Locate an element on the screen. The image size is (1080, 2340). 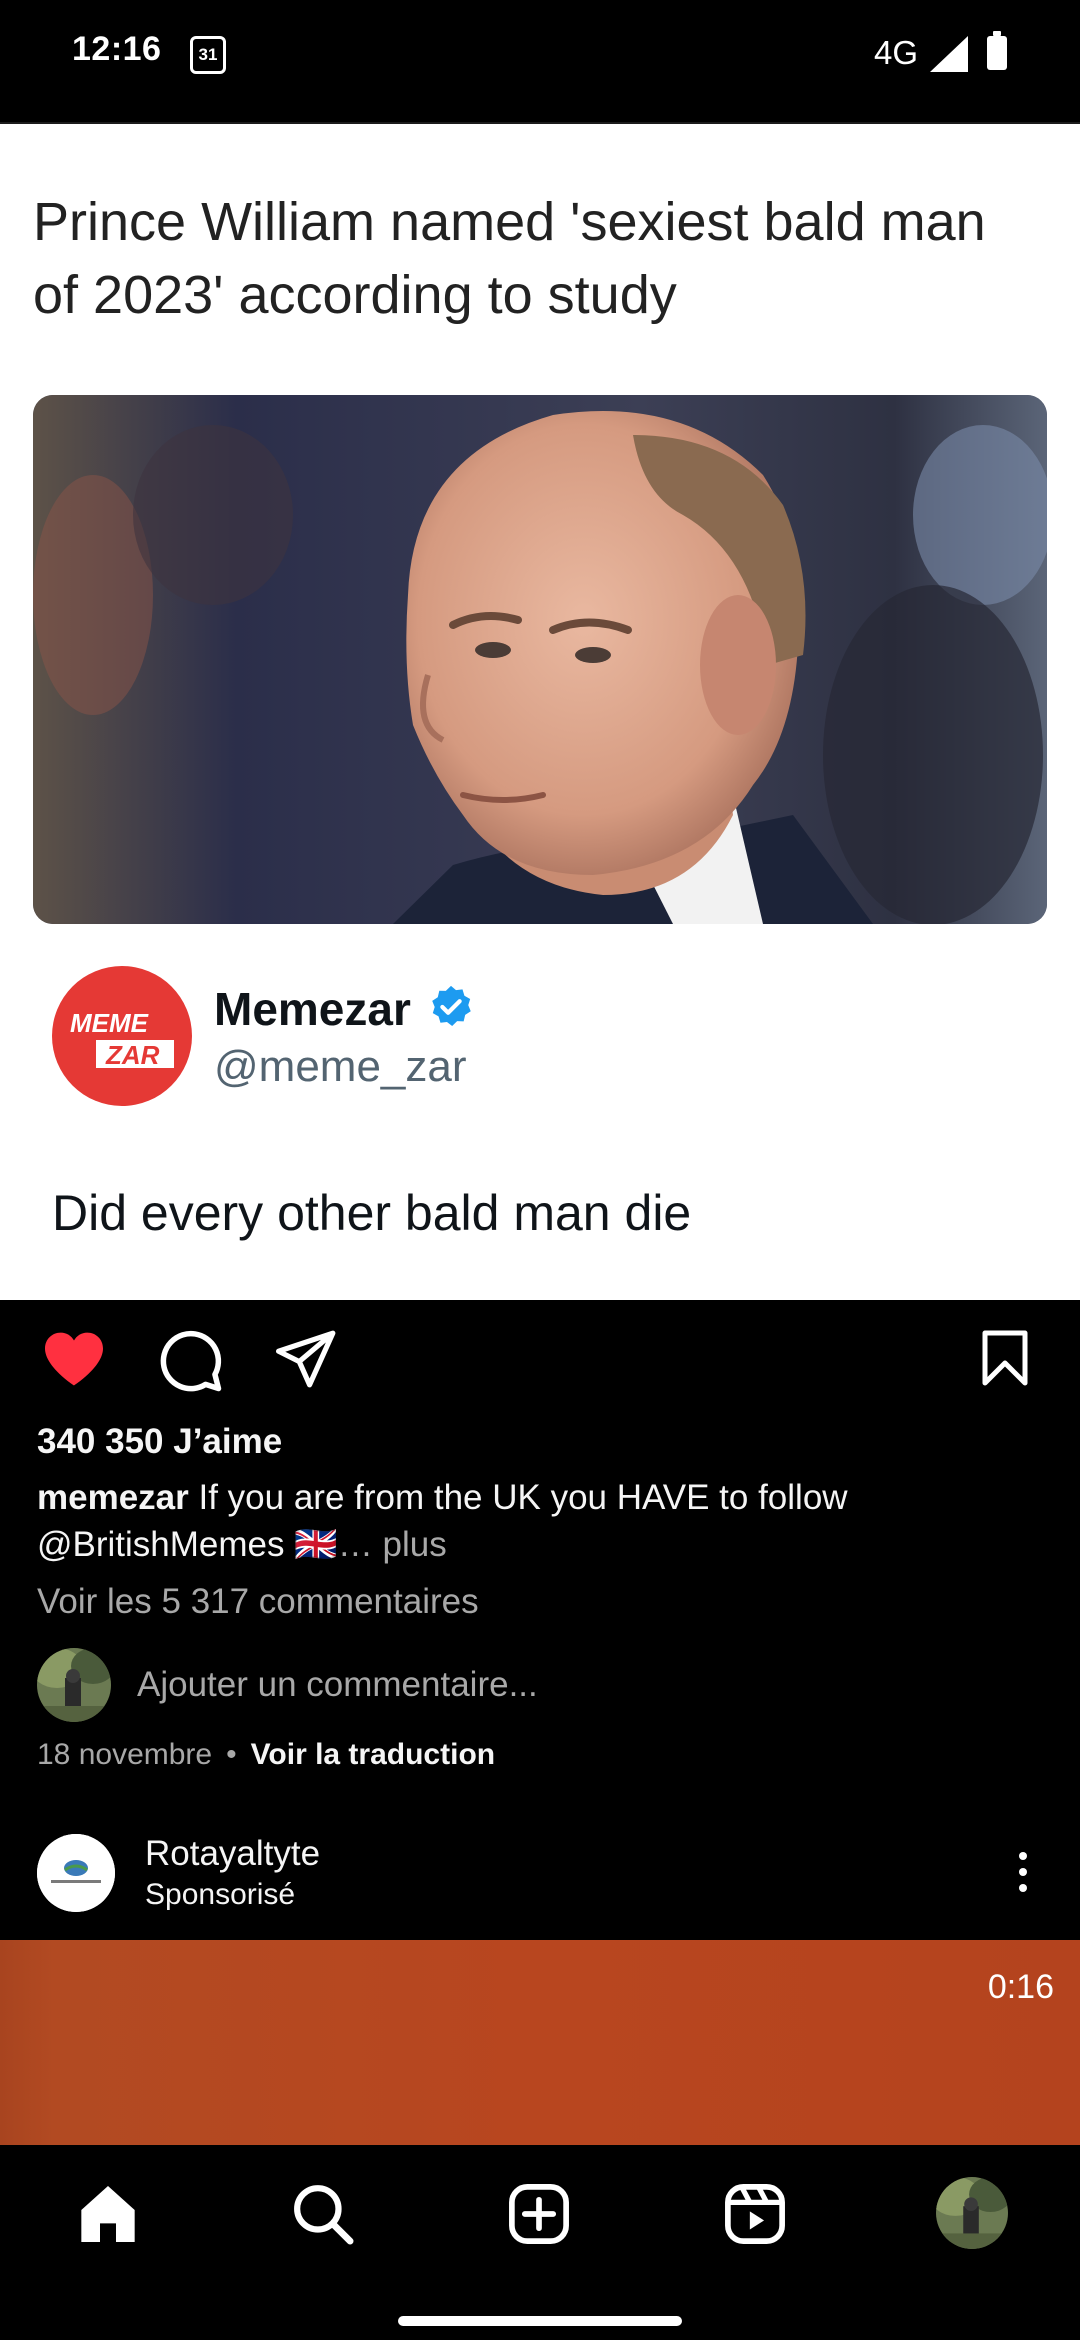
send-icon is located at coordinates (307, 1359).